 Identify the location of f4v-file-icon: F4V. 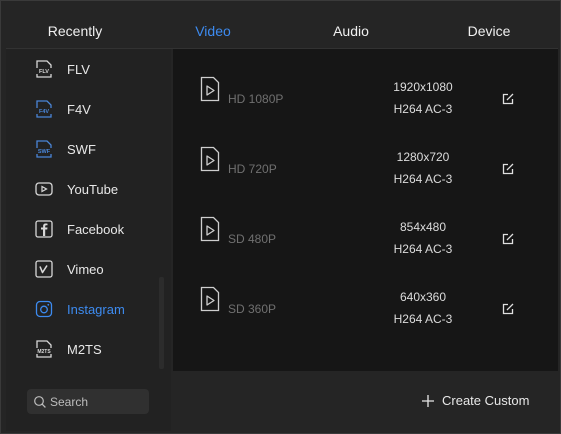
(44, 109).